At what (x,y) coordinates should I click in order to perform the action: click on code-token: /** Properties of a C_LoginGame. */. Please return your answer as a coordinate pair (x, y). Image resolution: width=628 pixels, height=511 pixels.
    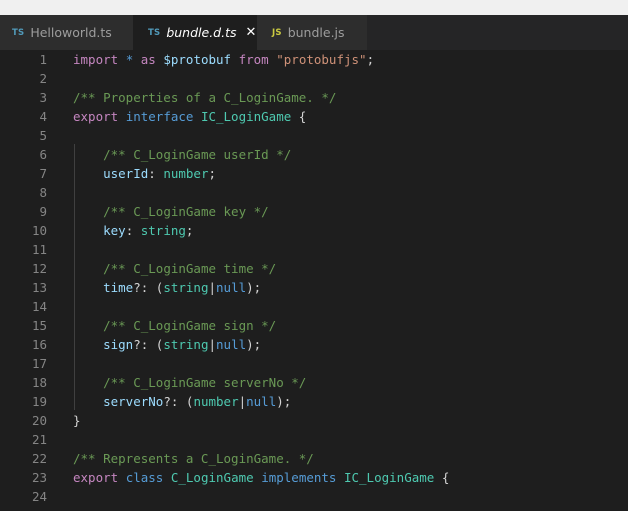
    Looking at the image, I should click on (205, 97).